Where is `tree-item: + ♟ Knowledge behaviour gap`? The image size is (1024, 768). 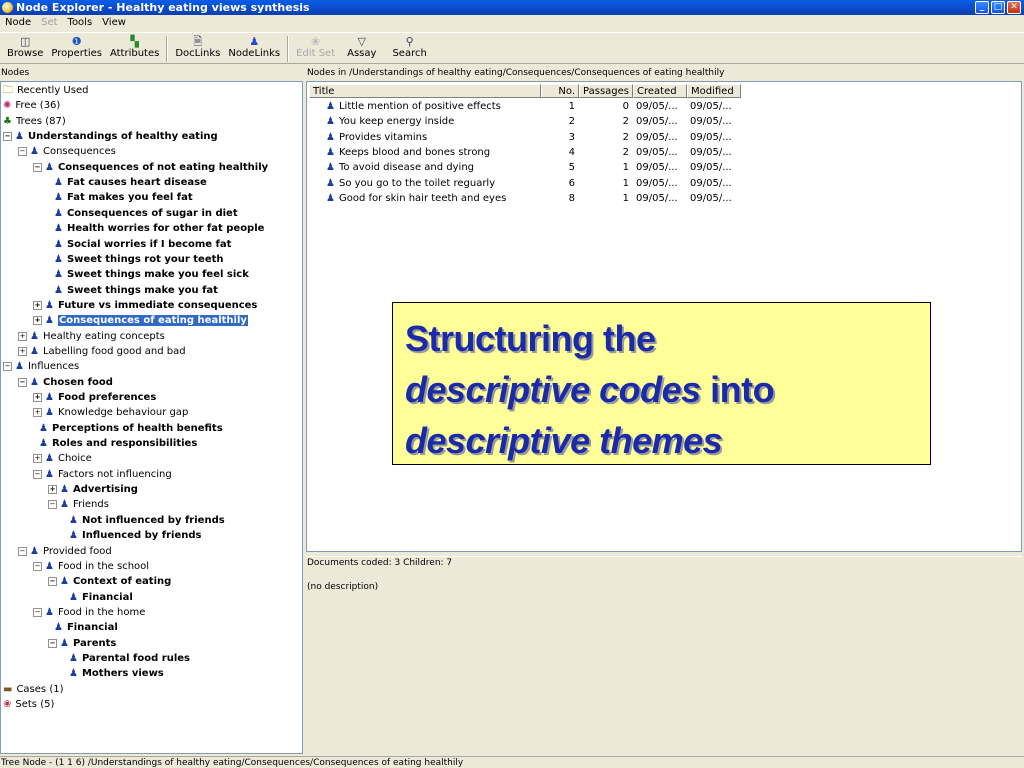 tree-item: + ♟ Knowledge behaviour gap is located at coordinates (110, 412).